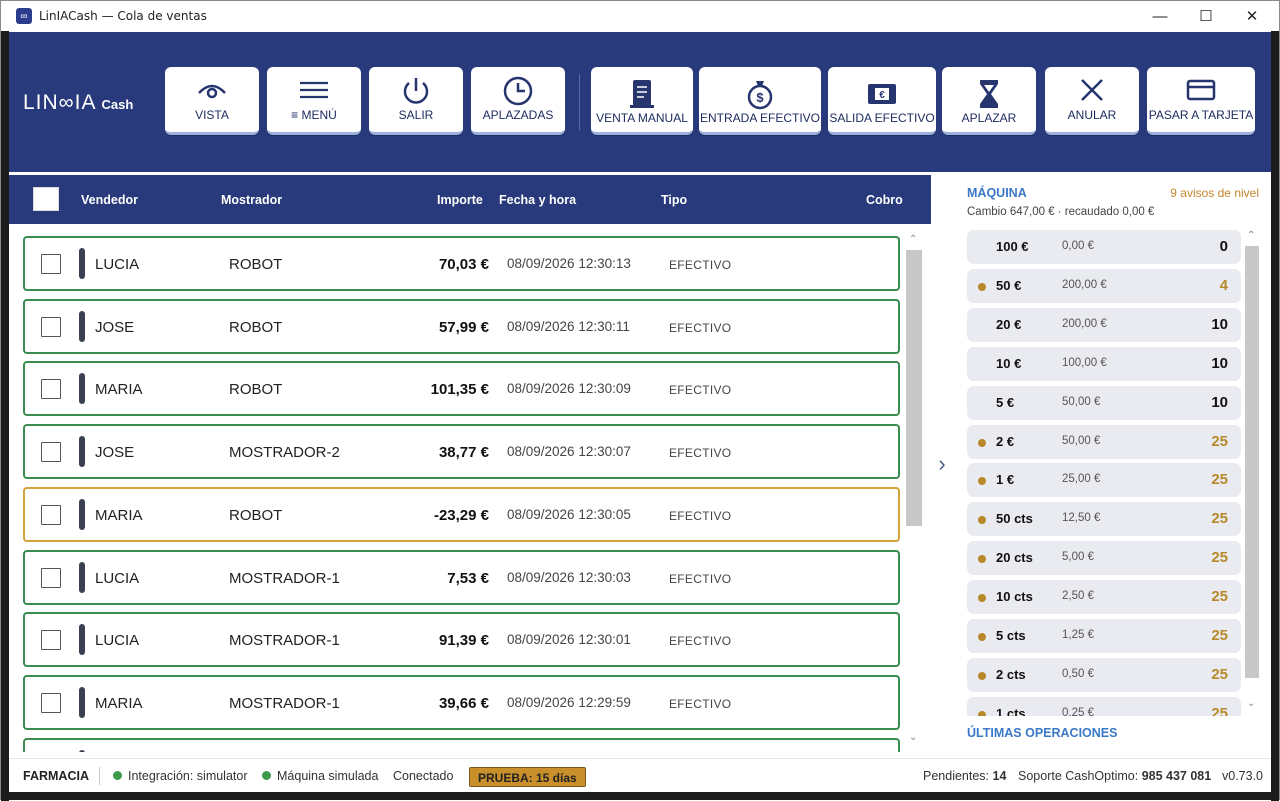  I want to click on denomination-row: 5 cts 1,25 € 25, so click(1104, 636).